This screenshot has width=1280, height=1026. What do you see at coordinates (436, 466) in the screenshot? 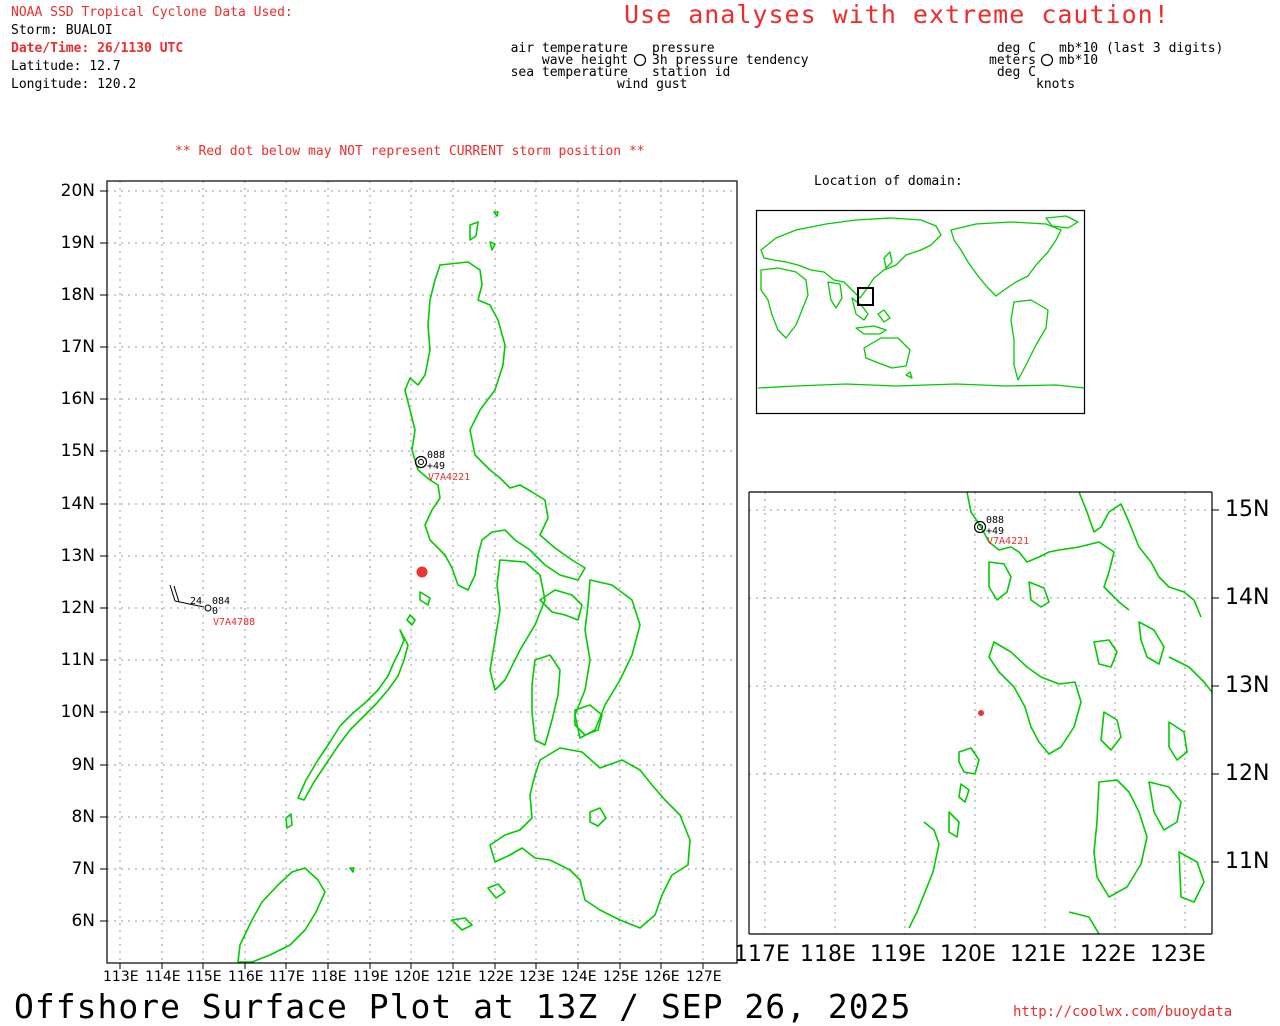
I see `station-v7a4221-tendency: +49` at bounding box center [436, 466].